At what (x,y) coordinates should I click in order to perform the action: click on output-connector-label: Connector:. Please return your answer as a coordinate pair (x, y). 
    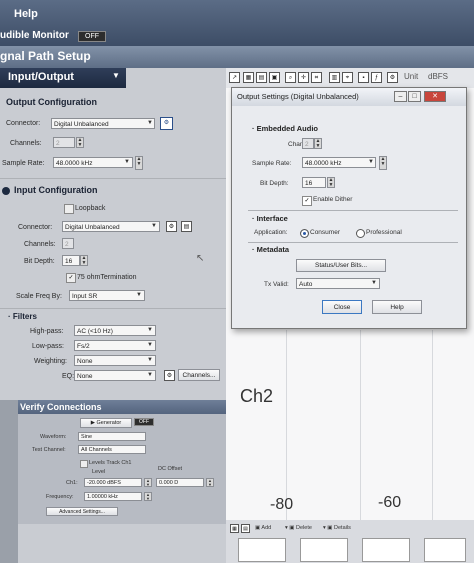
    Looking at the image, I should click on (23, 123).